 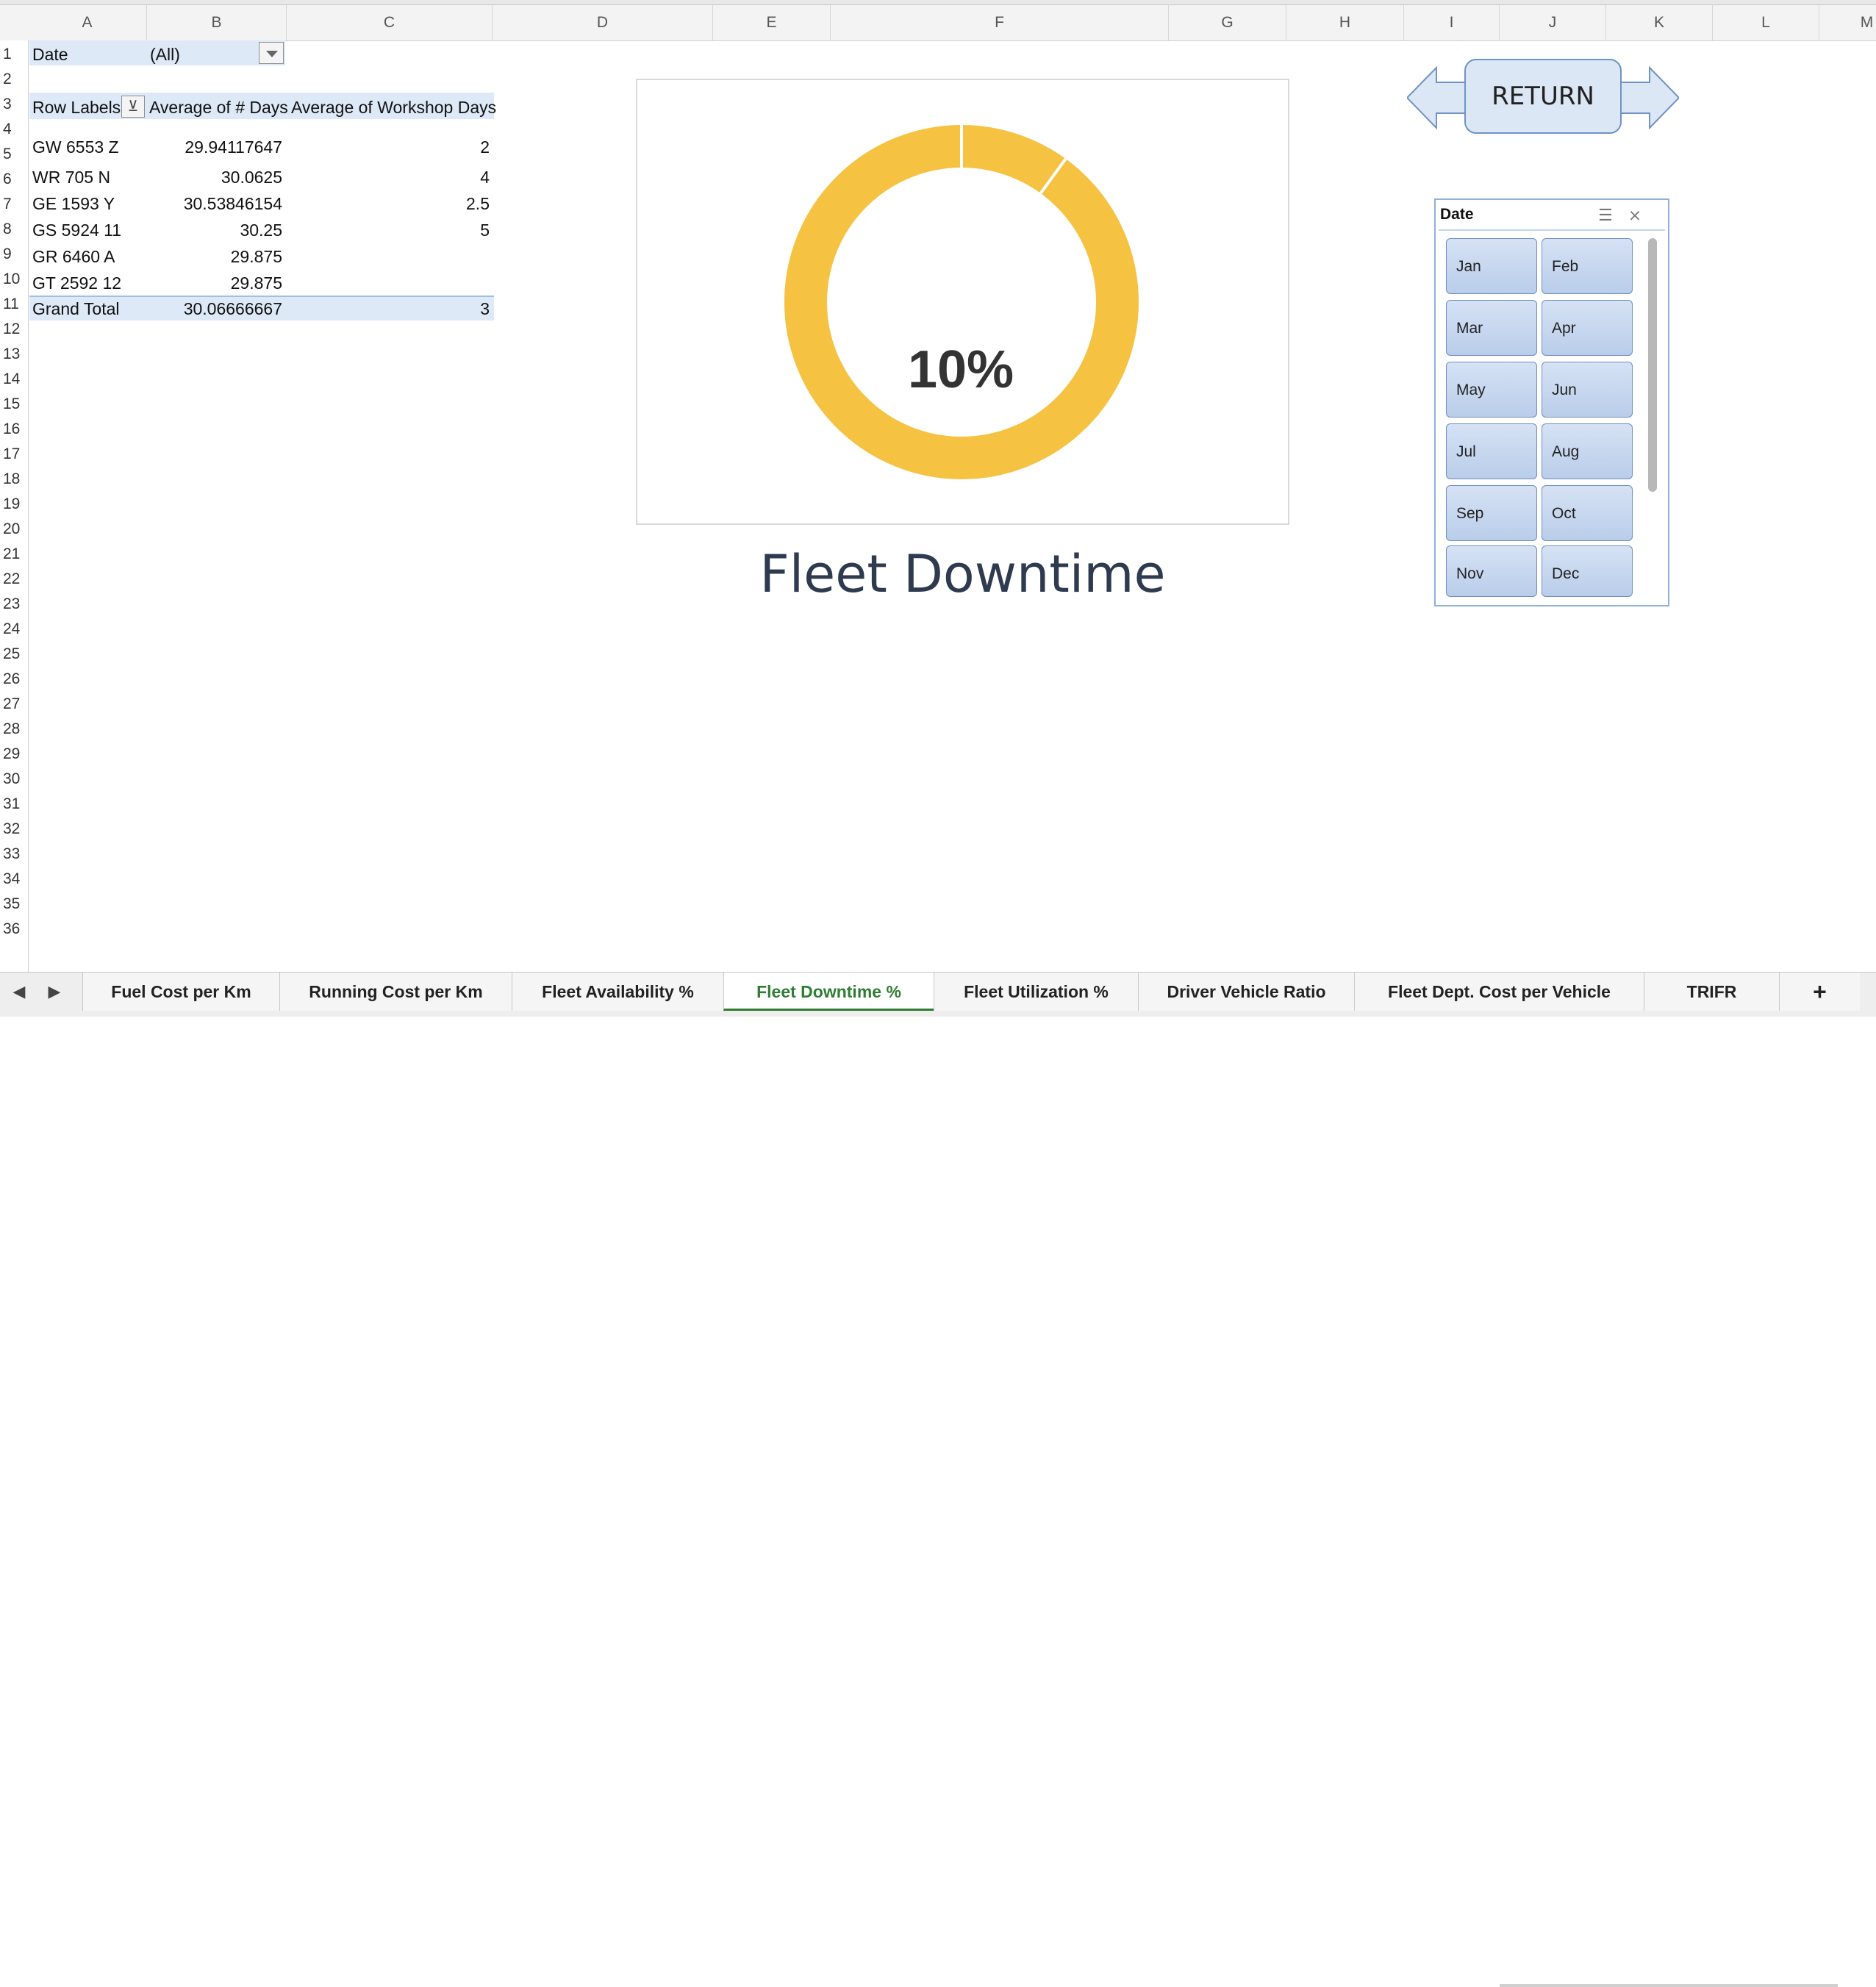 I want to click on row-header-12: 12, so click(x=14, y=329).